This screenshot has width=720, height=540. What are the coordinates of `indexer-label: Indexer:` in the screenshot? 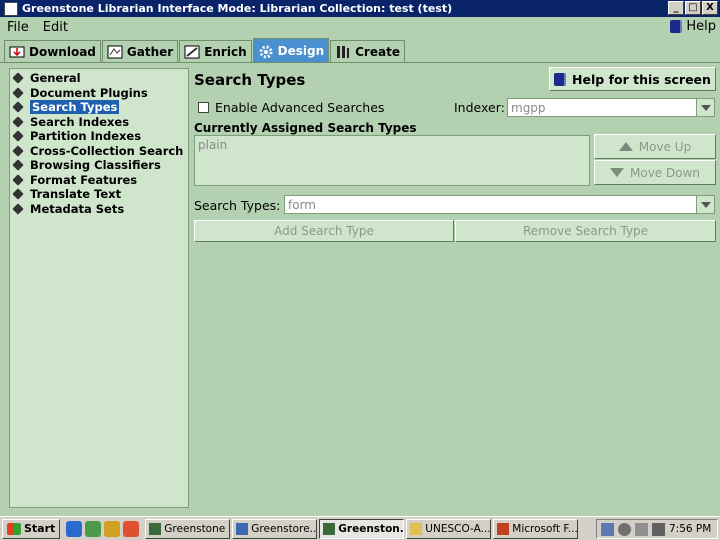 It's located at (479, 107).